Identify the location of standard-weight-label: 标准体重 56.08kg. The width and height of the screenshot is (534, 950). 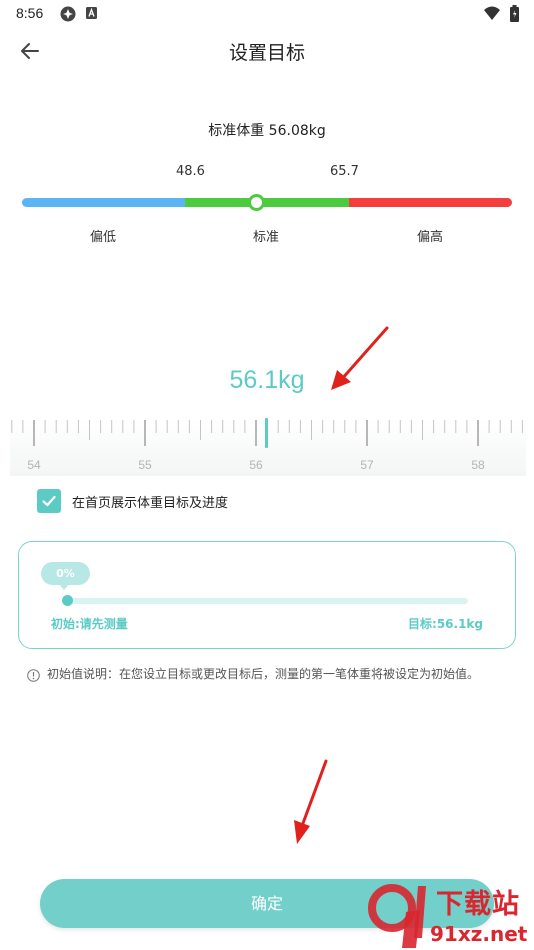
(267, 131).